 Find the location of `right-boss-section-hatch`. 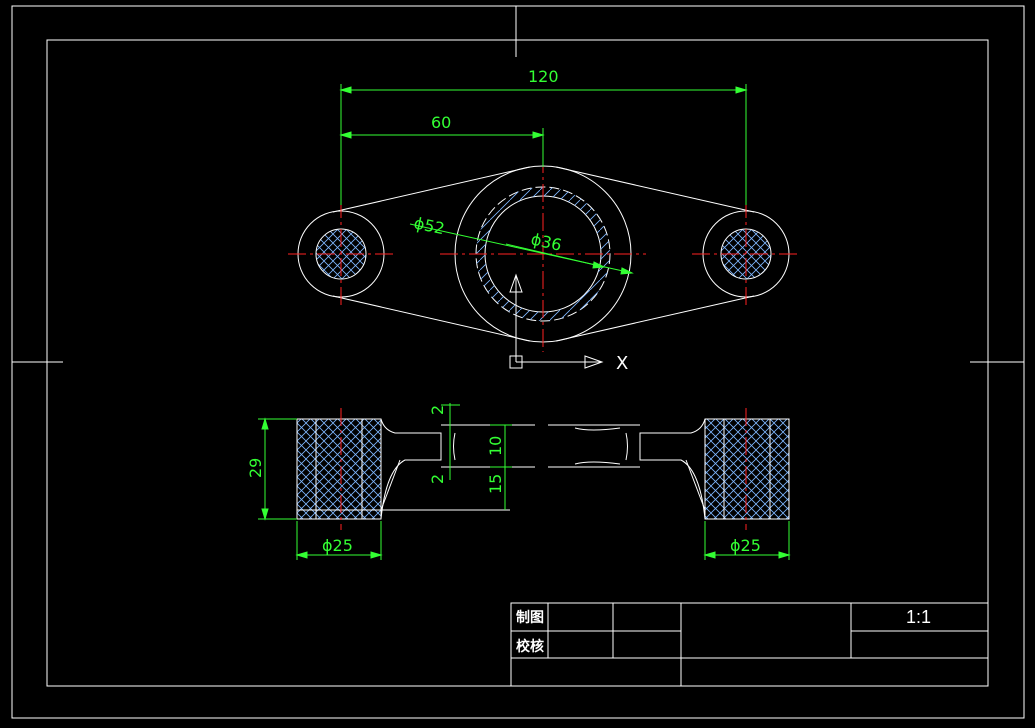

right-boss-section-hatch is located at coordinates (747, 469).